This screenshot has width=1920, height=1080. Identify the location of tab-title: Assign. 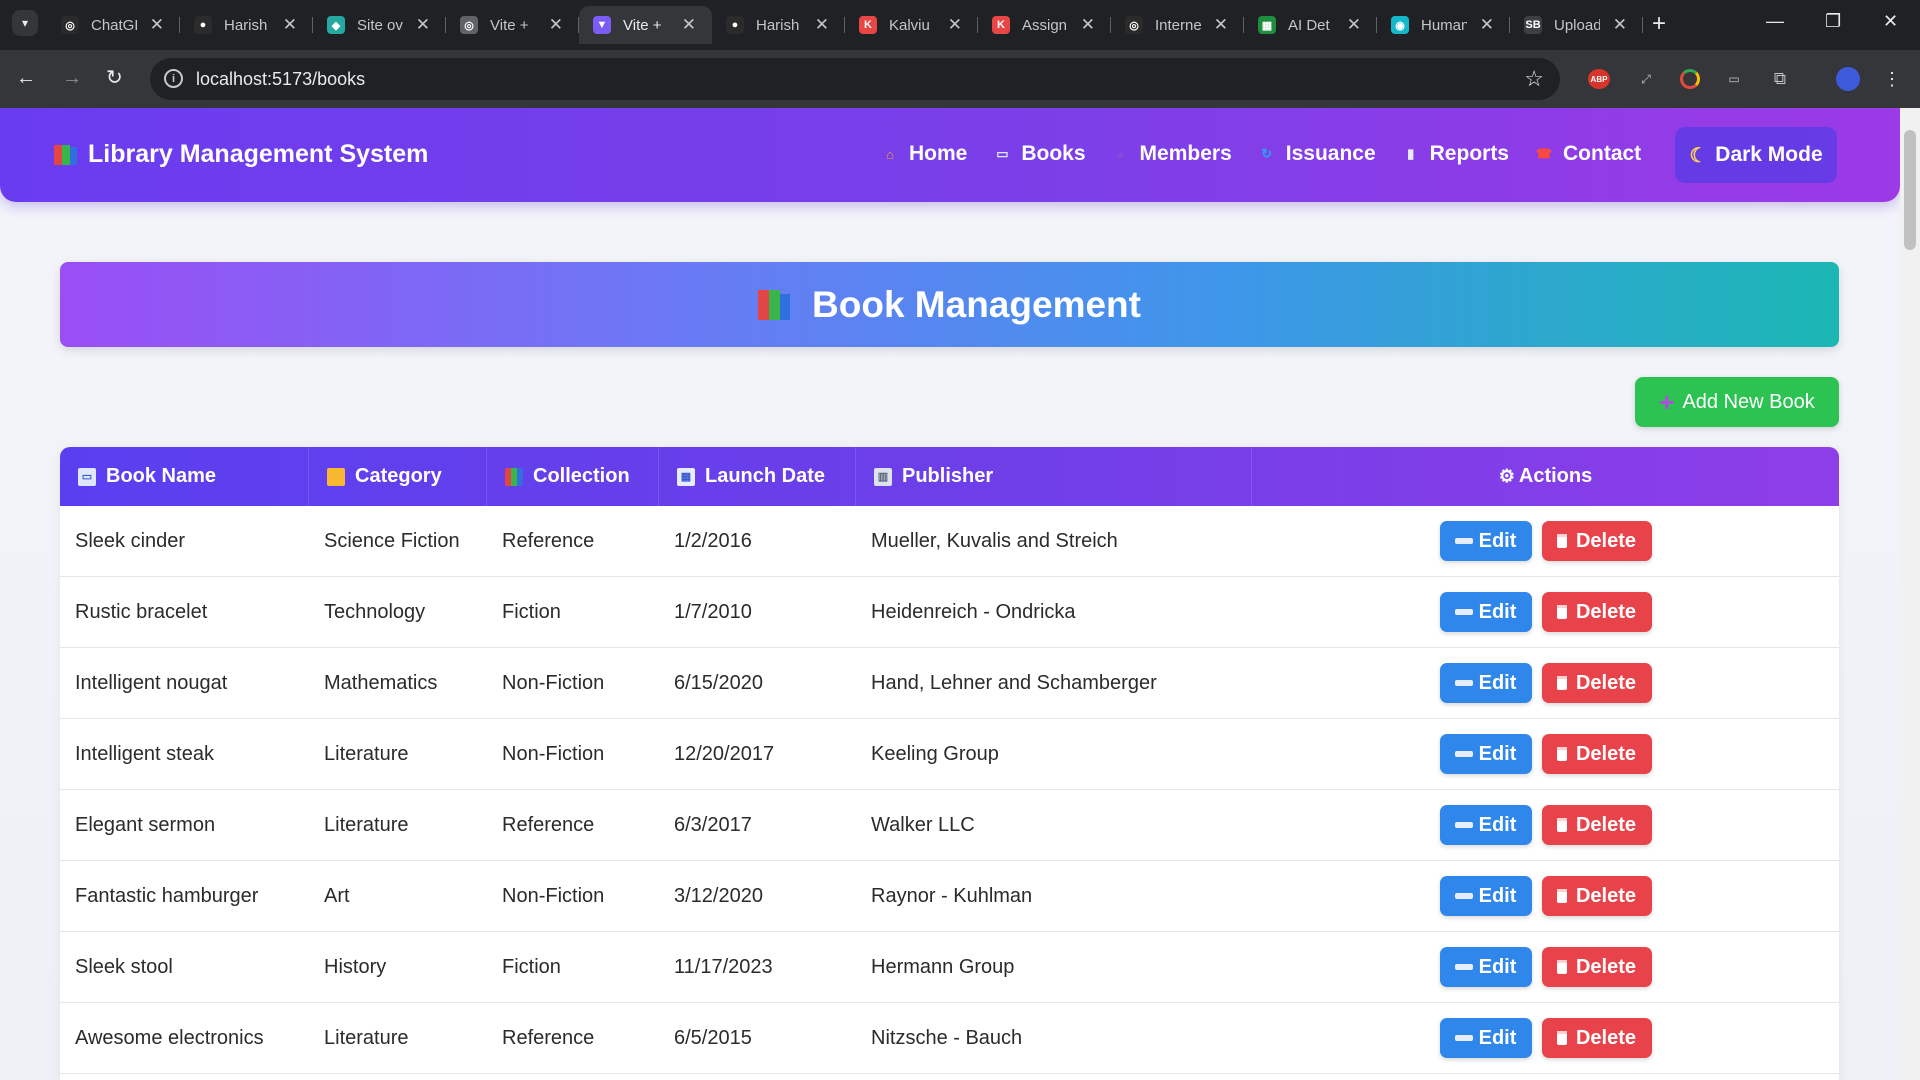
(1045, 25).